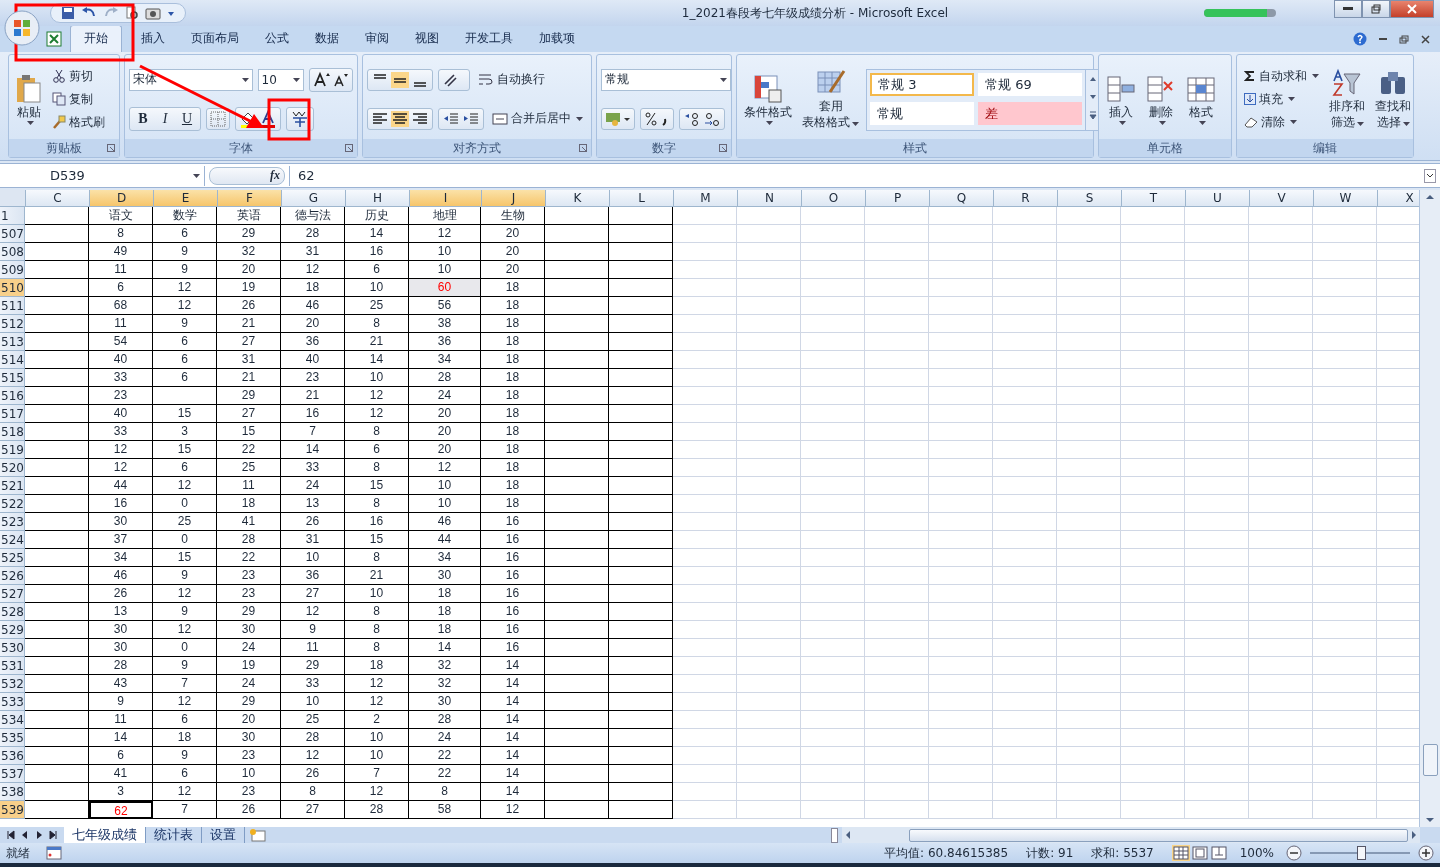 The image size is (1440, 867). I want to click on row-header: 534, so click(12, 720).